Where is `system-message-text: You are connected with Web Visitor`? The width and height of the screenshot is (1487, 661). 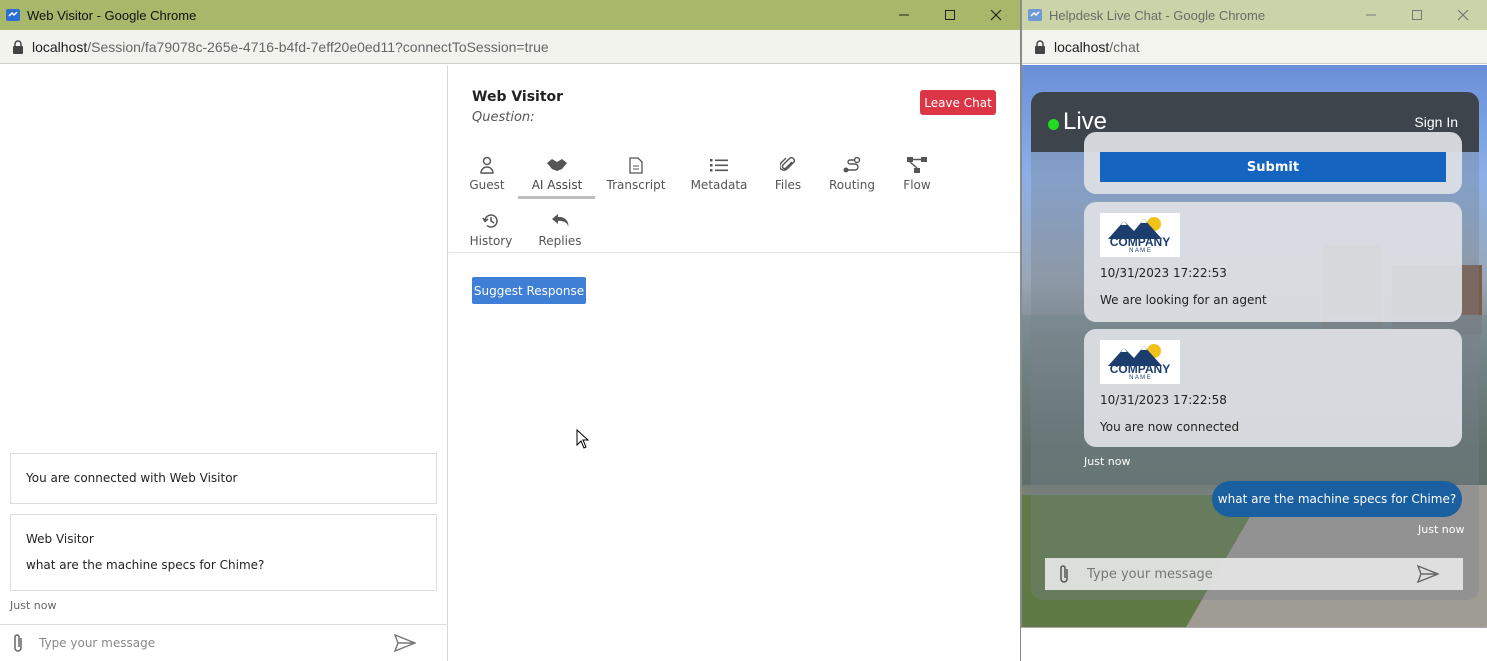 system-message-text: You are connected with Web Visitor is located at coordinates (132, 478).